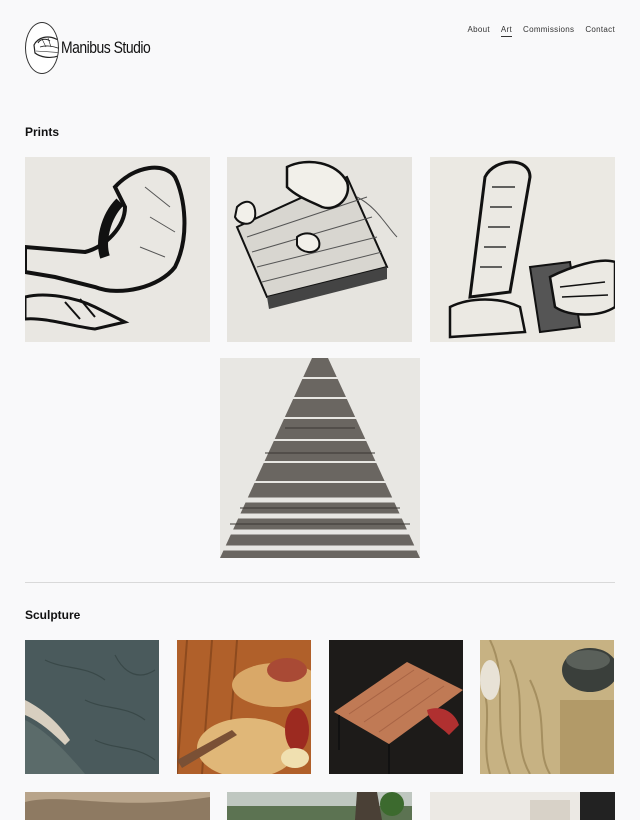 Image resolution: width=640 pixels, height=820 pixels. Describe the element at coordinates (548, 31) in the screenshot. I see `nav-commissions: Commissions` at that location.